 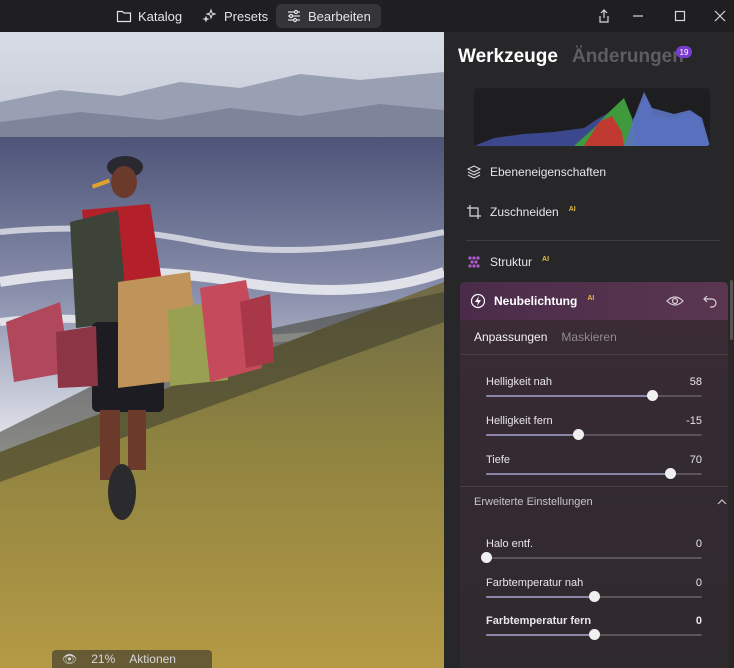 What do you see at coordinates (160, 16) in the screenshot?
I see `nav-label: Katalog` at bounding box center [160, 16].